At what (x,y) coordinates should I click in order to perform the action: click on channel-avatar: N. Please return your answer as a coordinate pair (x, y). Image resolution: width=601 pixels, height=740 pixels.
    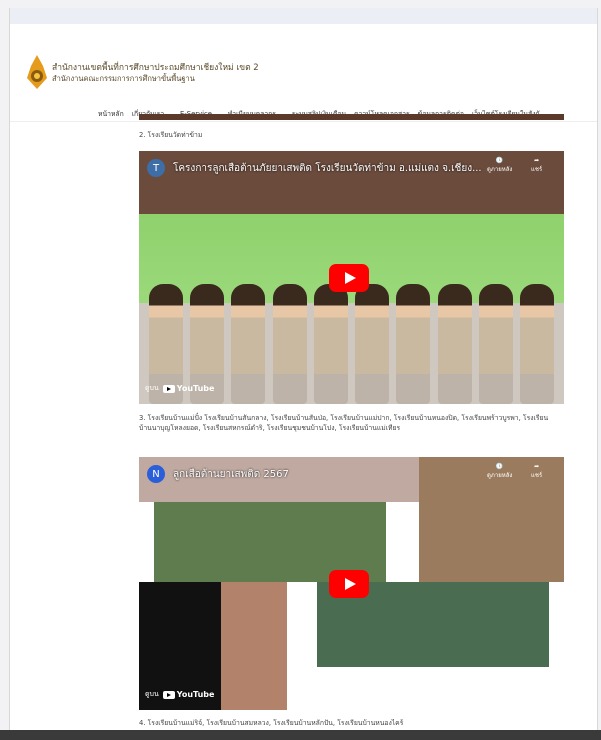
    Looking at the image, I should click on (156, 474).